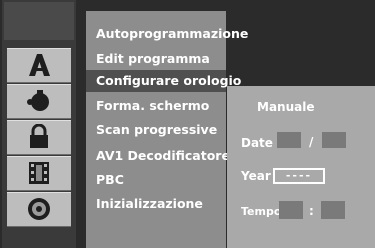 Image resolution: width=375 pixels, height=248 pixels. I want to click on year-label: Year, so click(256, 176).